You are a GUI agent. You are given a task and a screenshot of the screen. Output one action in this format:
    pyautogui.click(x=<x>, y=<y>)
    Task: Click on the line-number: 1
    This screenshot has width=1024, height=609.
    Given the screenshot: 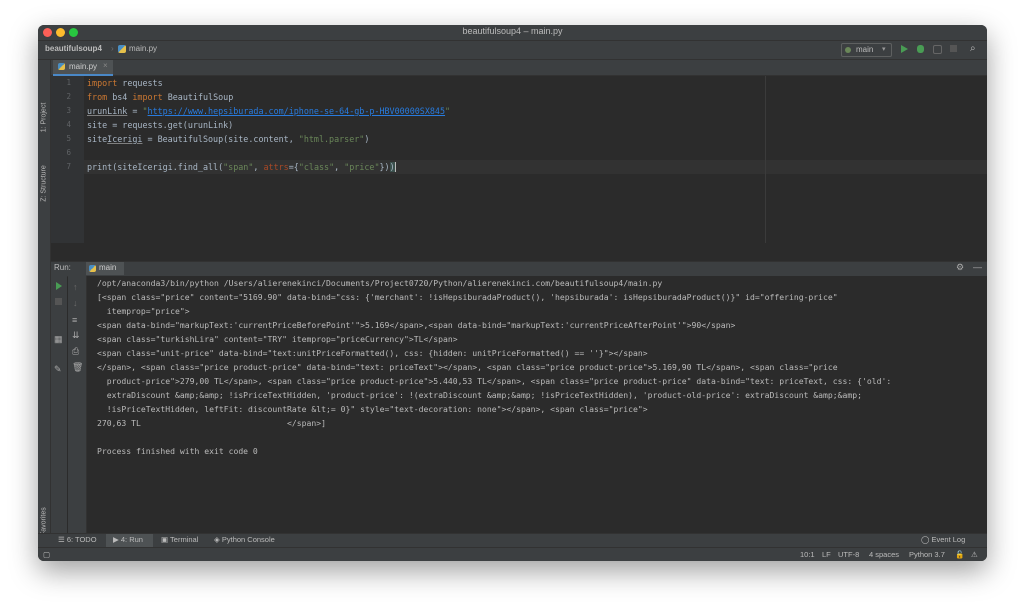 What is the action you would take?
    pyautogui.click(x=68, y=82)
    